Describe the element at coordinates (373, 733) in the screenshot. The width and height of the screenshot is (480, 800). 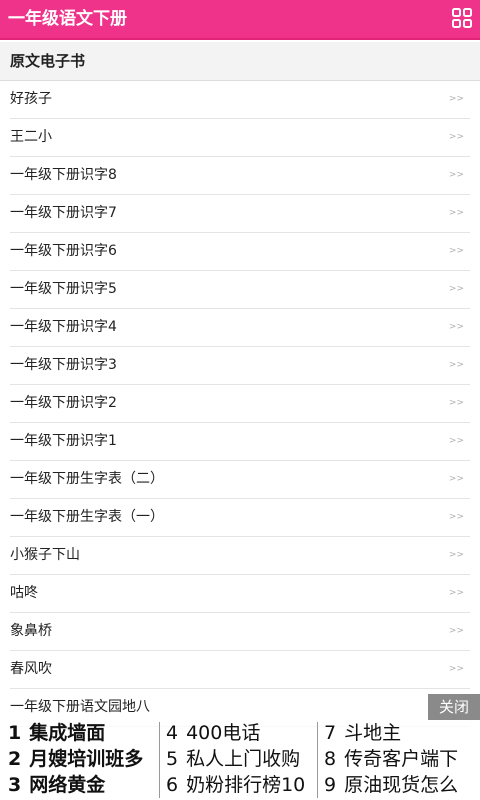
I see `ad-link-text: 斗地主` at that location.